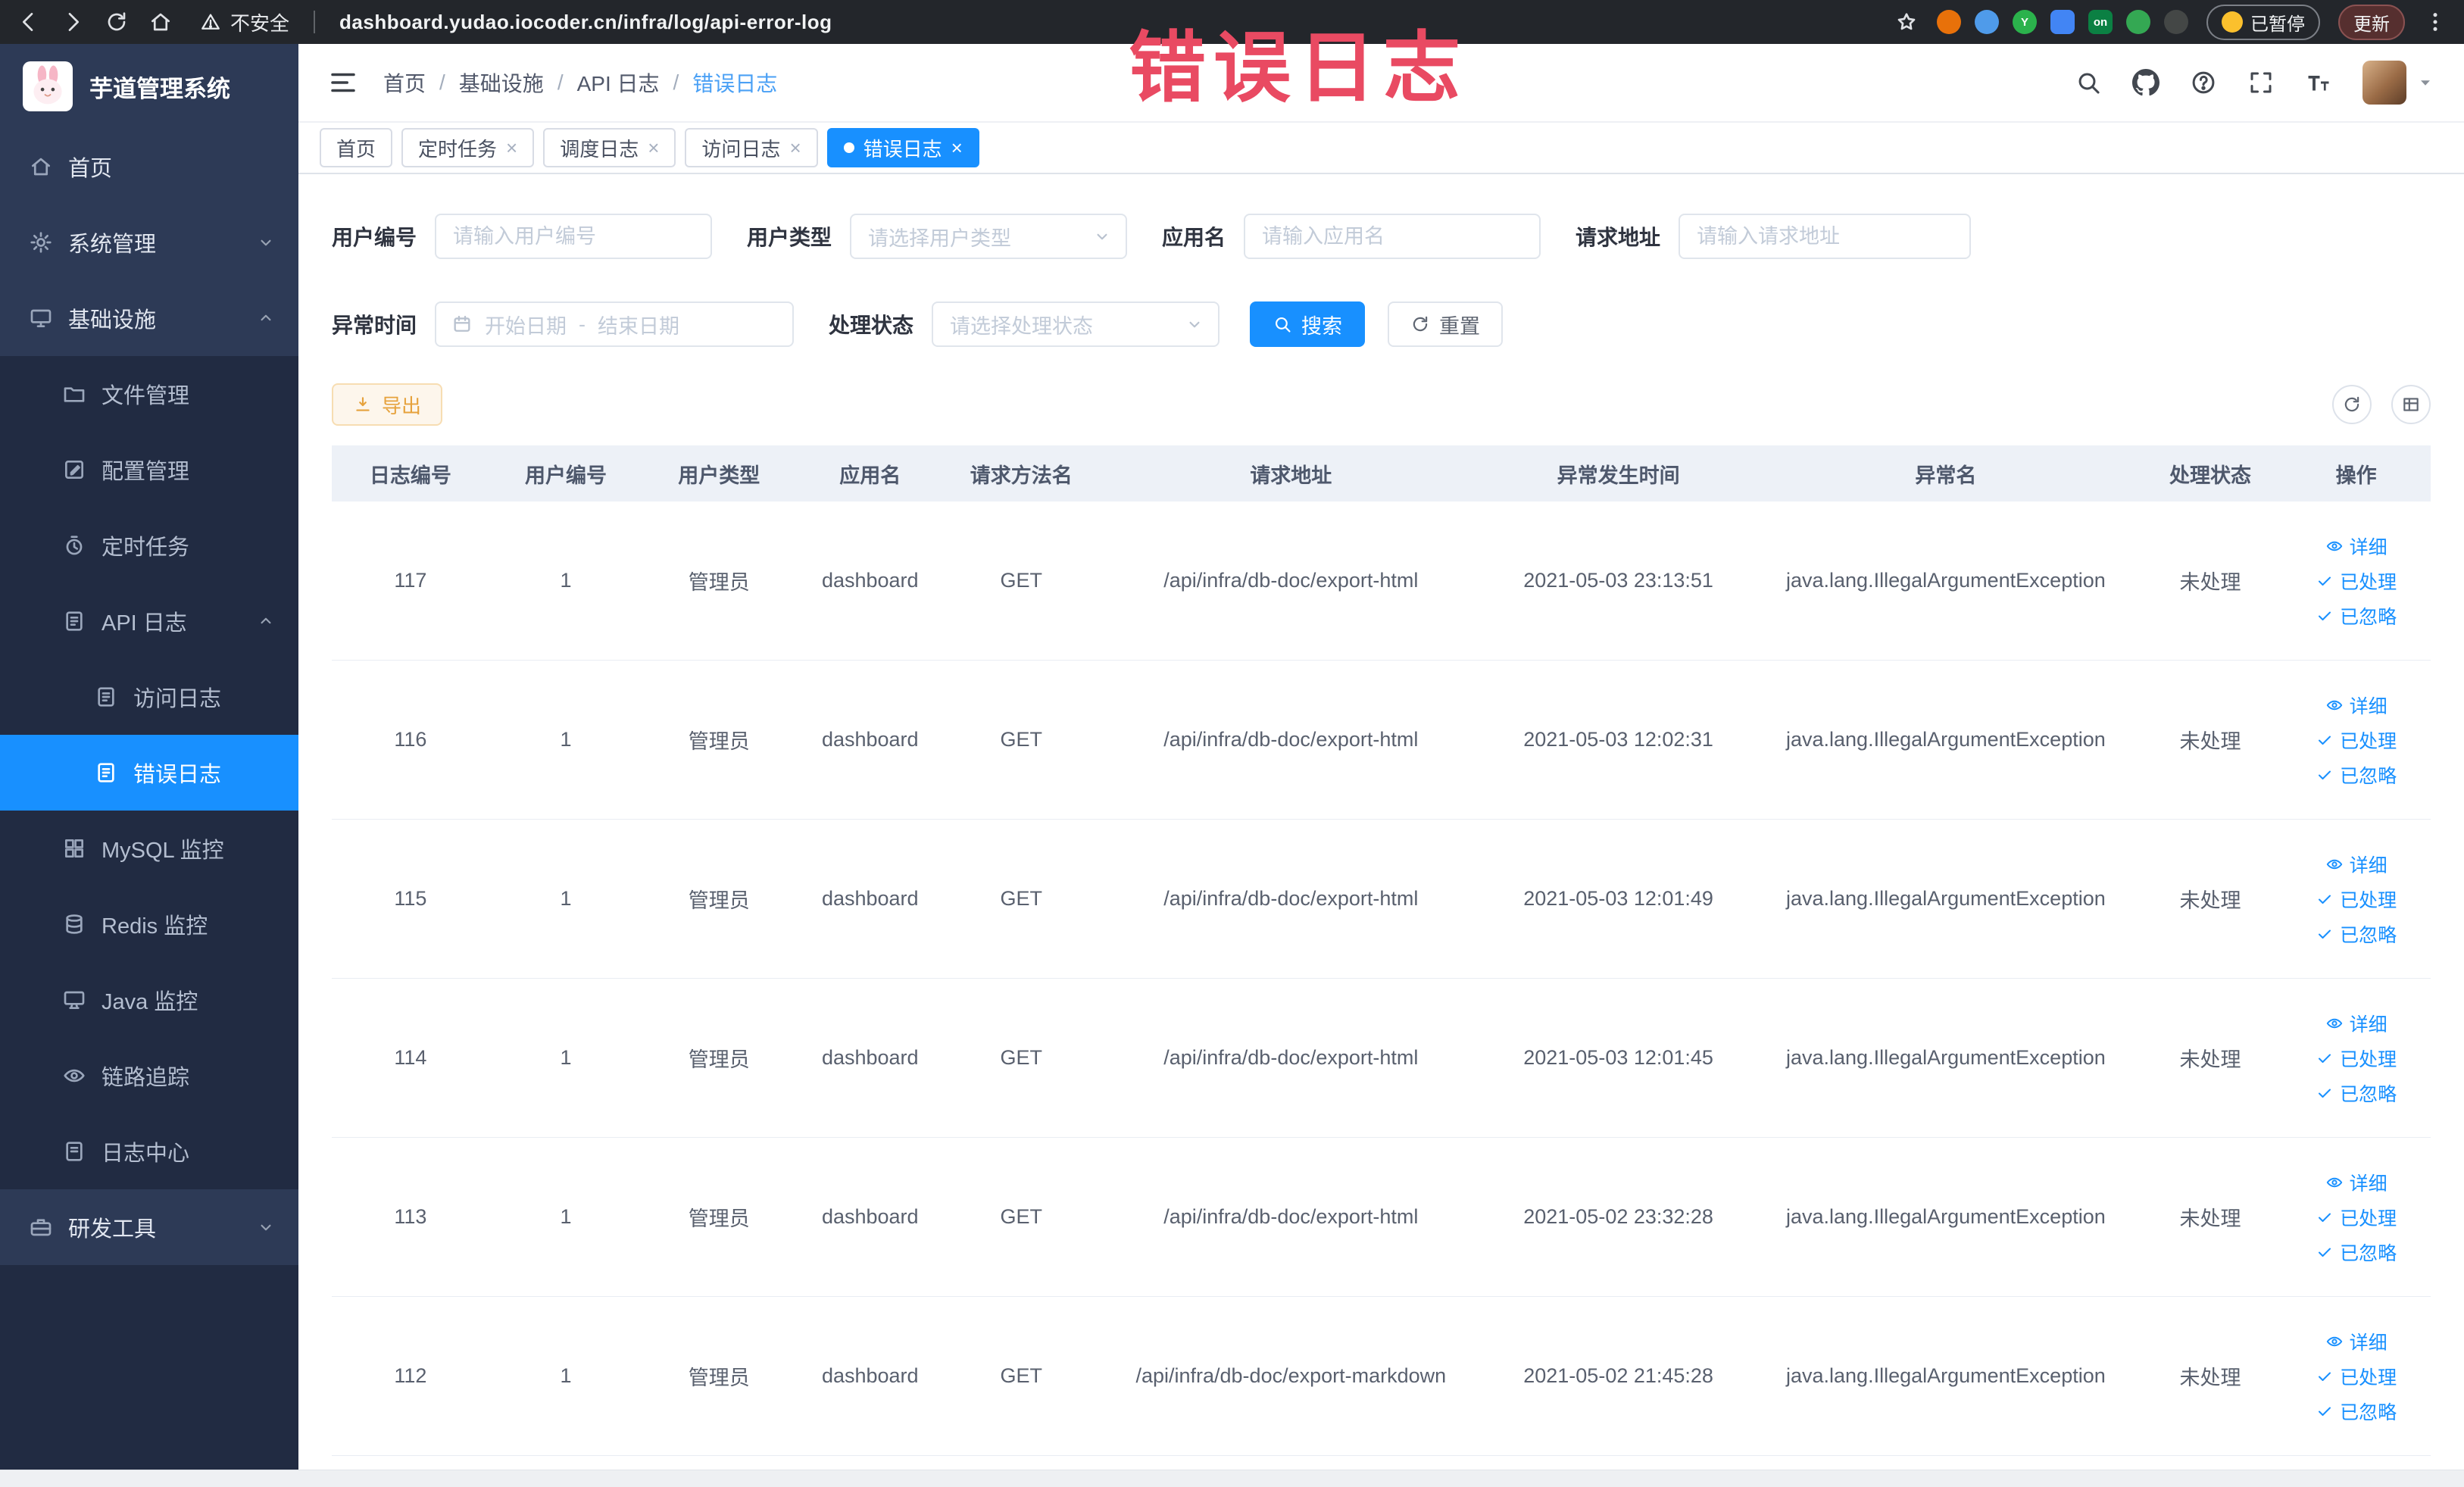  Describe the element at coordinates (149, 394) in the screenshot. I see `sidebar-item: 文件管理` at that location.